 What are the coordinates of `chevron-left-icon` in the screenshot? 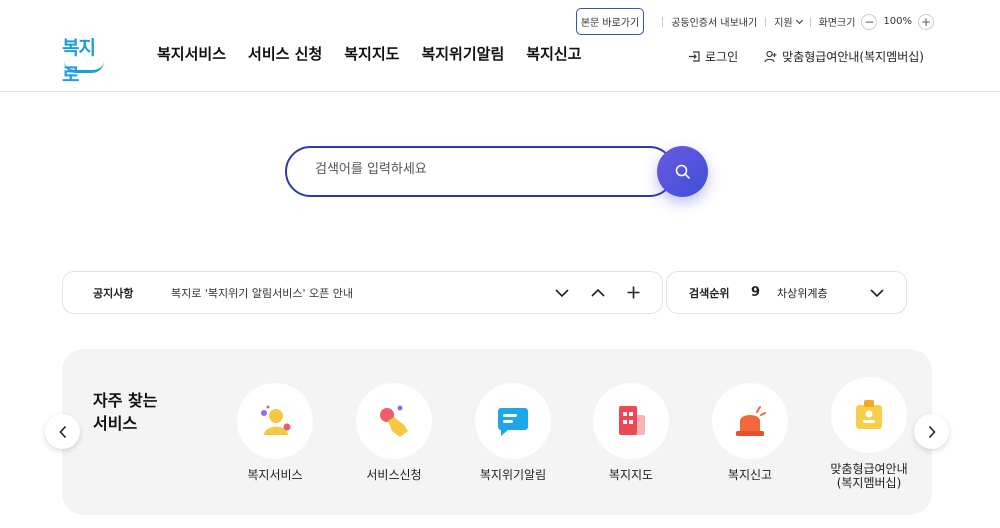 It's located at (62, 431).